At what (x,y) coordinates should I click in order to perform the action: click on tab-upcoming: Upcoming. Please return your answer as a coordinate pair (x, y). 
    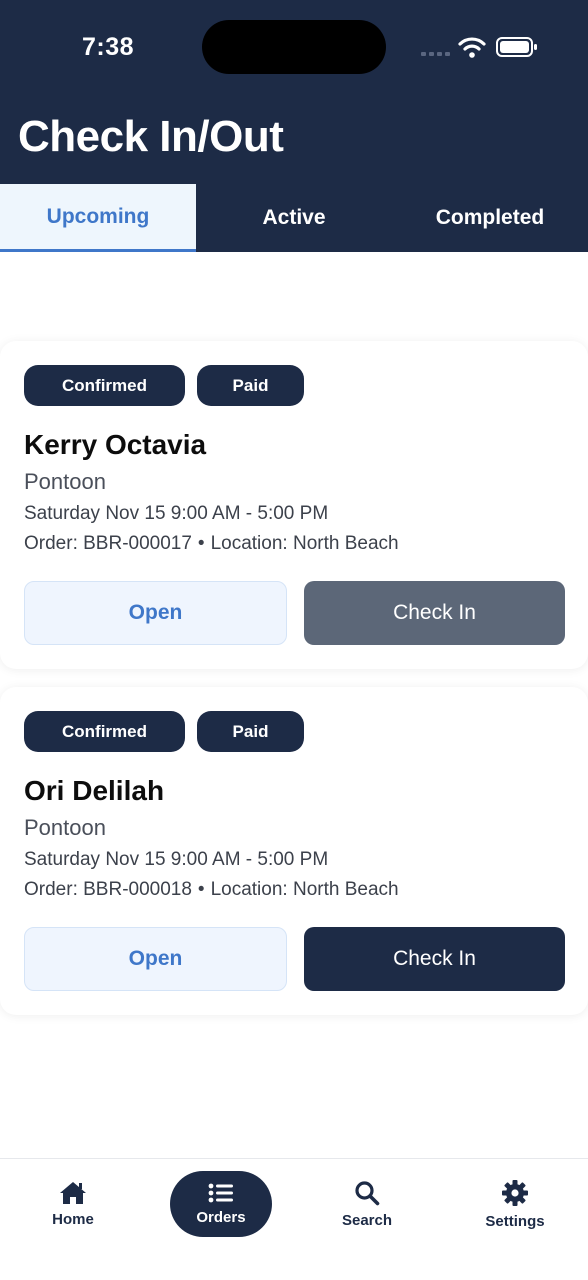
    Looking at the image, I should click on (98, 218).